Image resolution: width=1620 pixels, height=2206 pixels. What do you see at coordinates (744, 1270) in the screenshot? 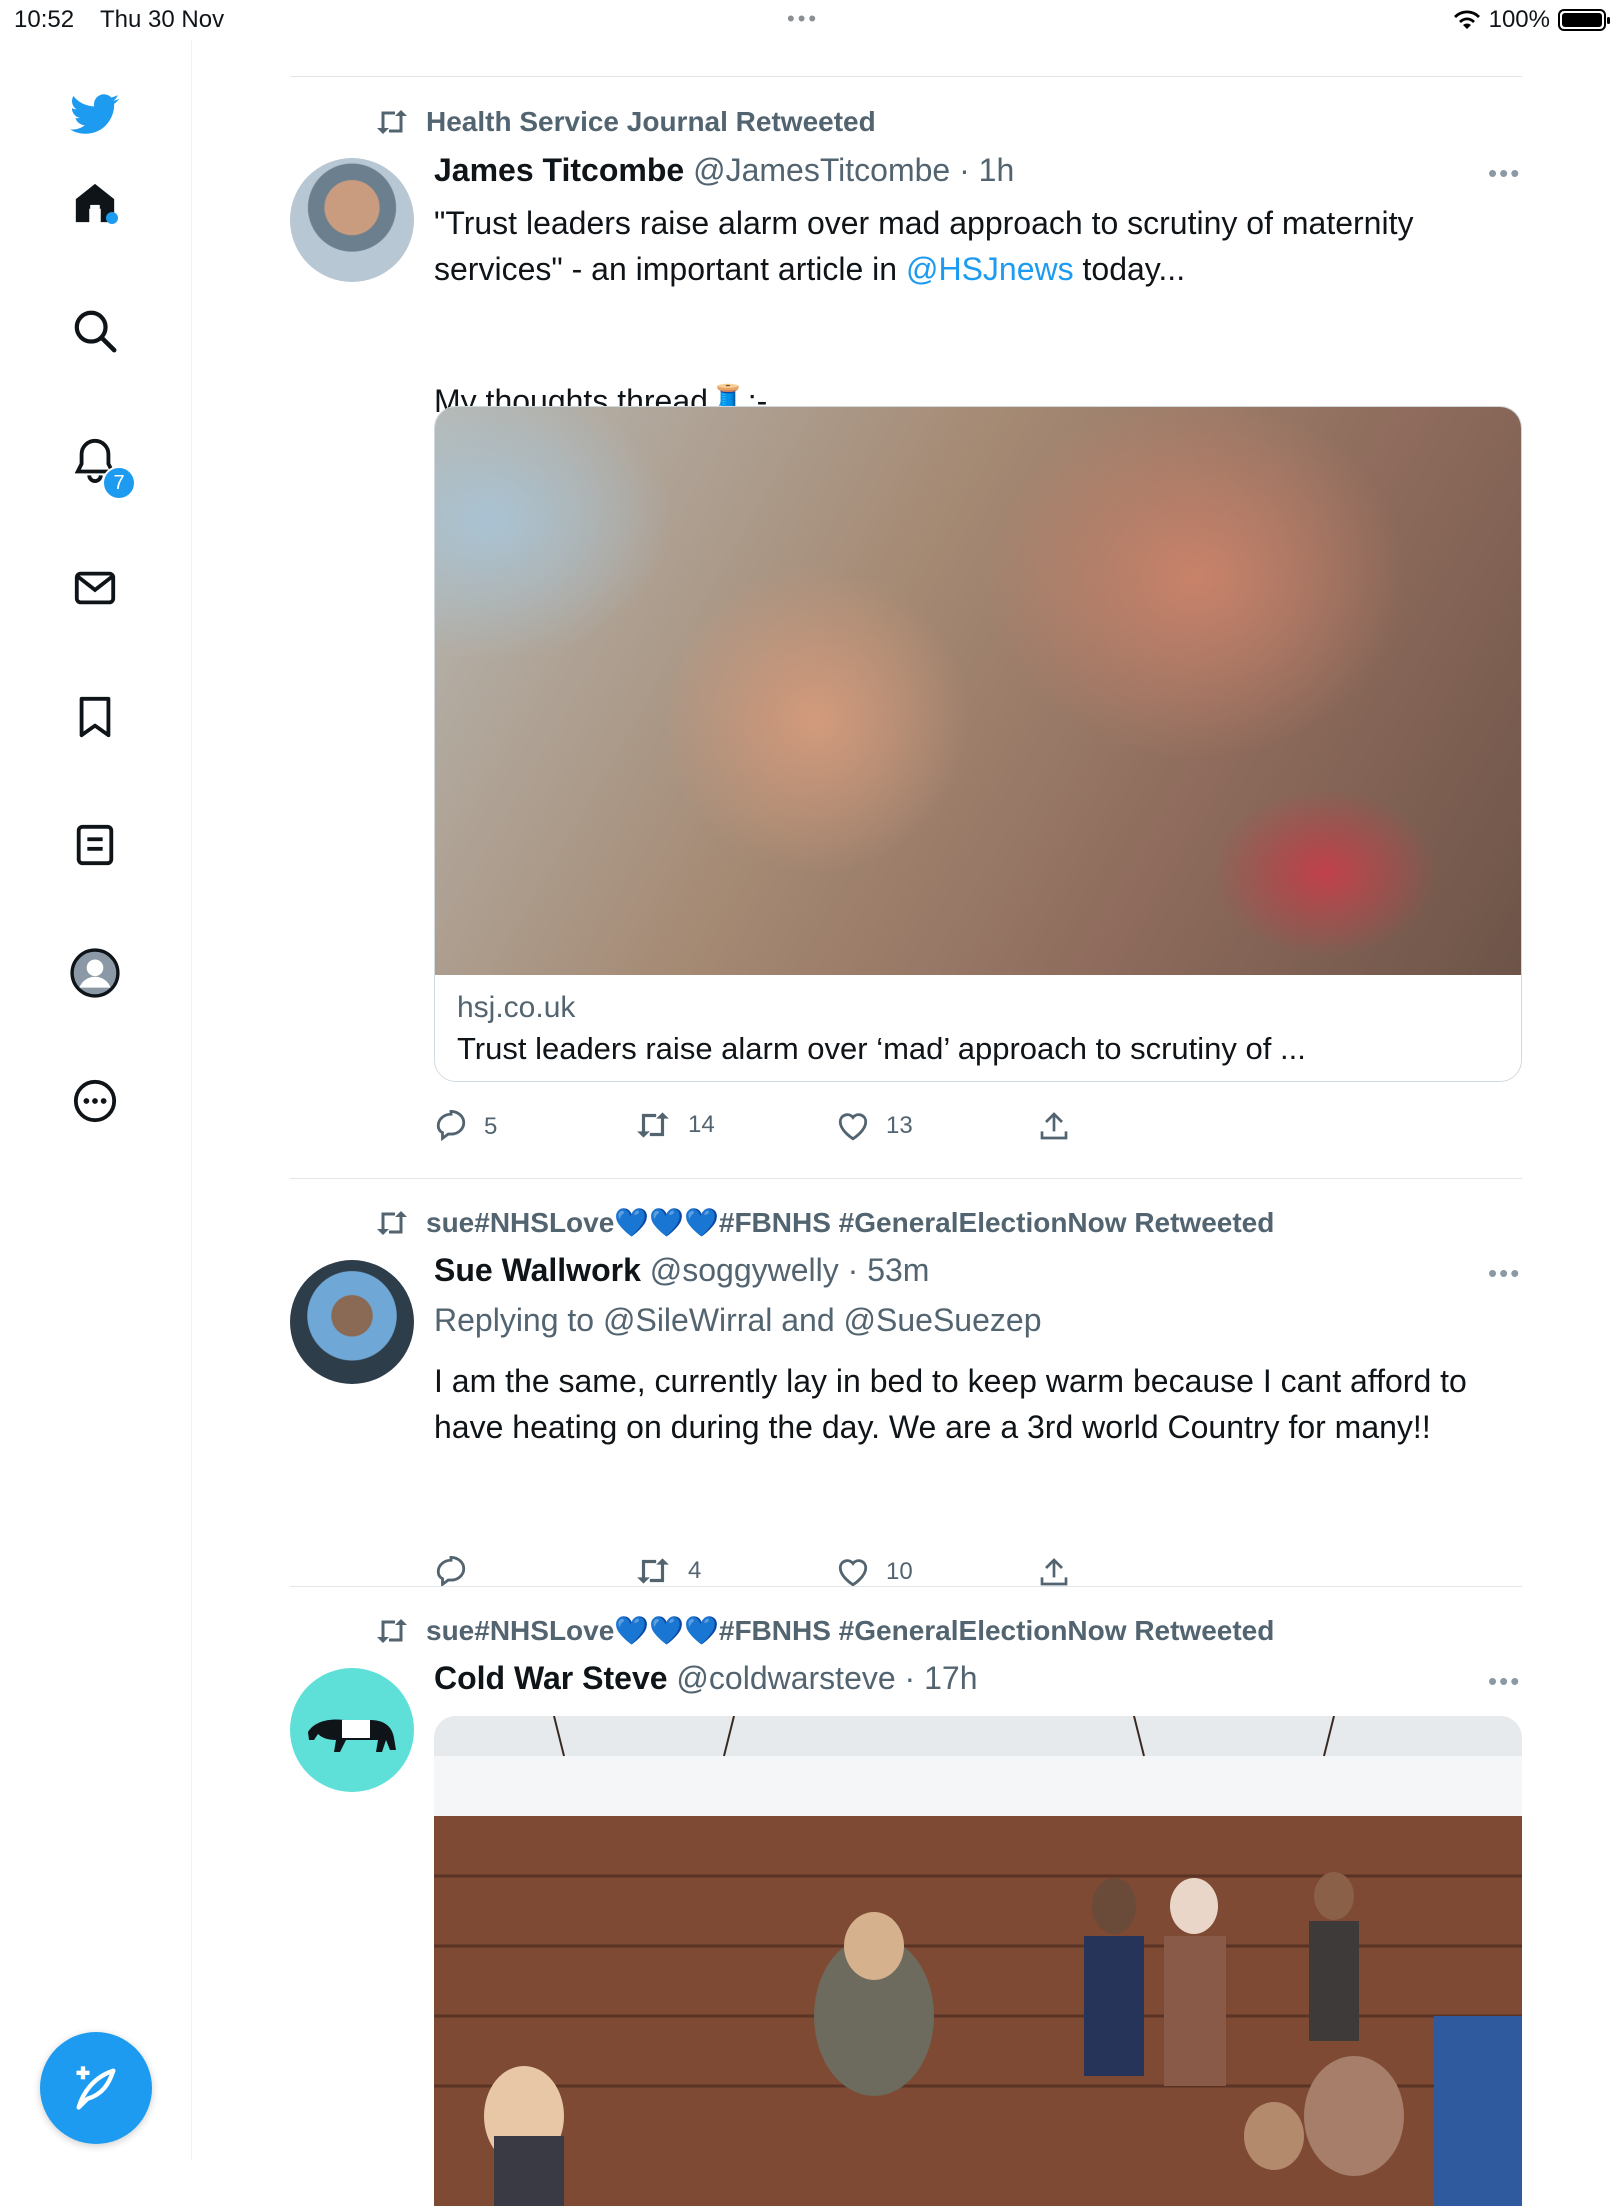
I see `author-handle: @soggywelly` at bounding box center [744, 1270].